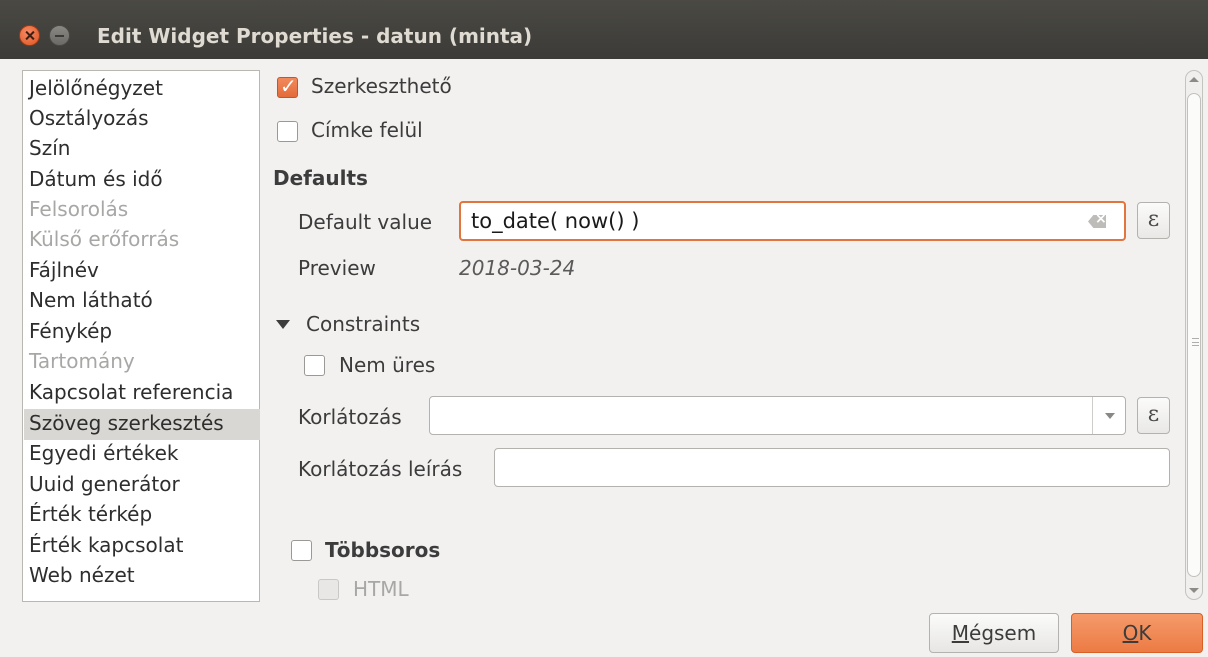 This screenshot has height=657, width=1208. Describe the element at coordinates (380, 469) in the screenshot. I see `constraint-description-label: Korlátozás leírás` at that location.